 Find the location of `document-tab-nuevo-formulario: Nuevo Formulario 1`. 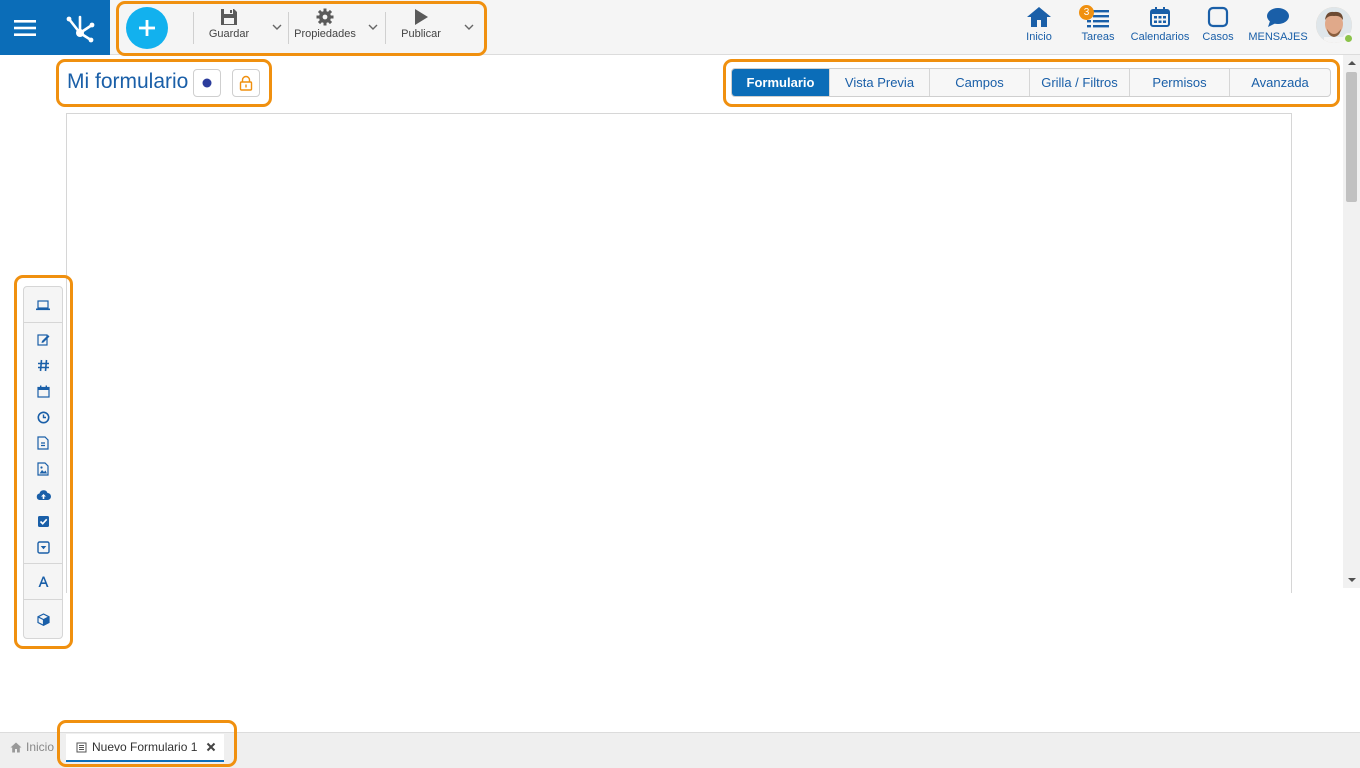

document-tab-nuevo-formulario: Nuevo Formulario 1 is located at coordinates (145, 748).